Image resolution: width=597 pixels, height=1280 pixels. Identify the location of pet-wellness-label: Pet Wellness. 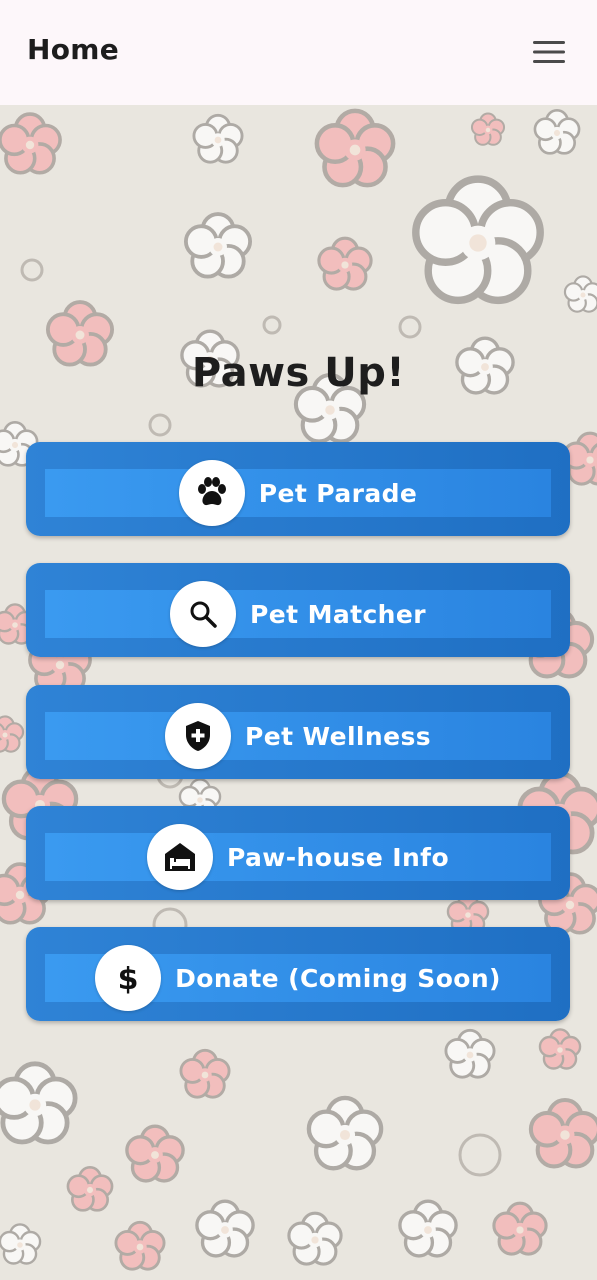
(338, 736).